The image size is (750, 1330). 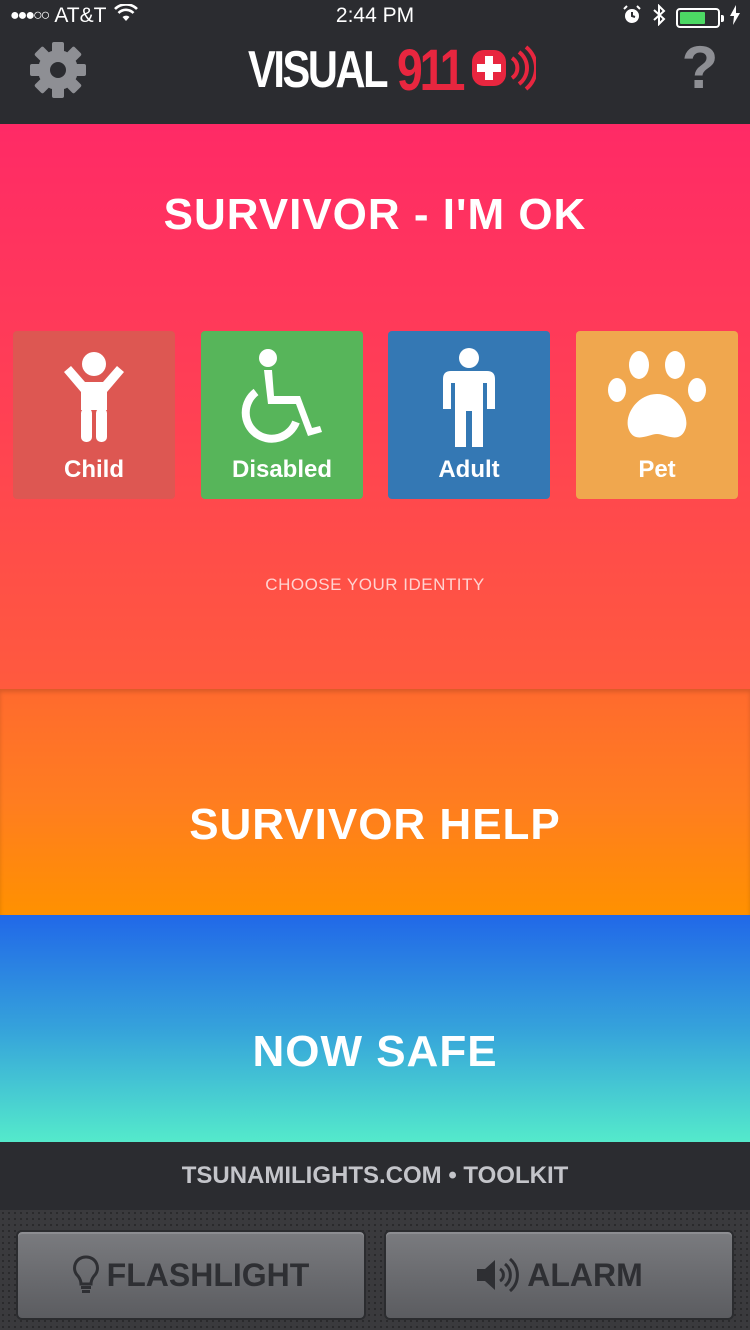 What do you see at coordinates (375, 416) in the screenshot?
I see `identity-tiles: Child Disabled Adult Pet` at bounding box center [375, 416].